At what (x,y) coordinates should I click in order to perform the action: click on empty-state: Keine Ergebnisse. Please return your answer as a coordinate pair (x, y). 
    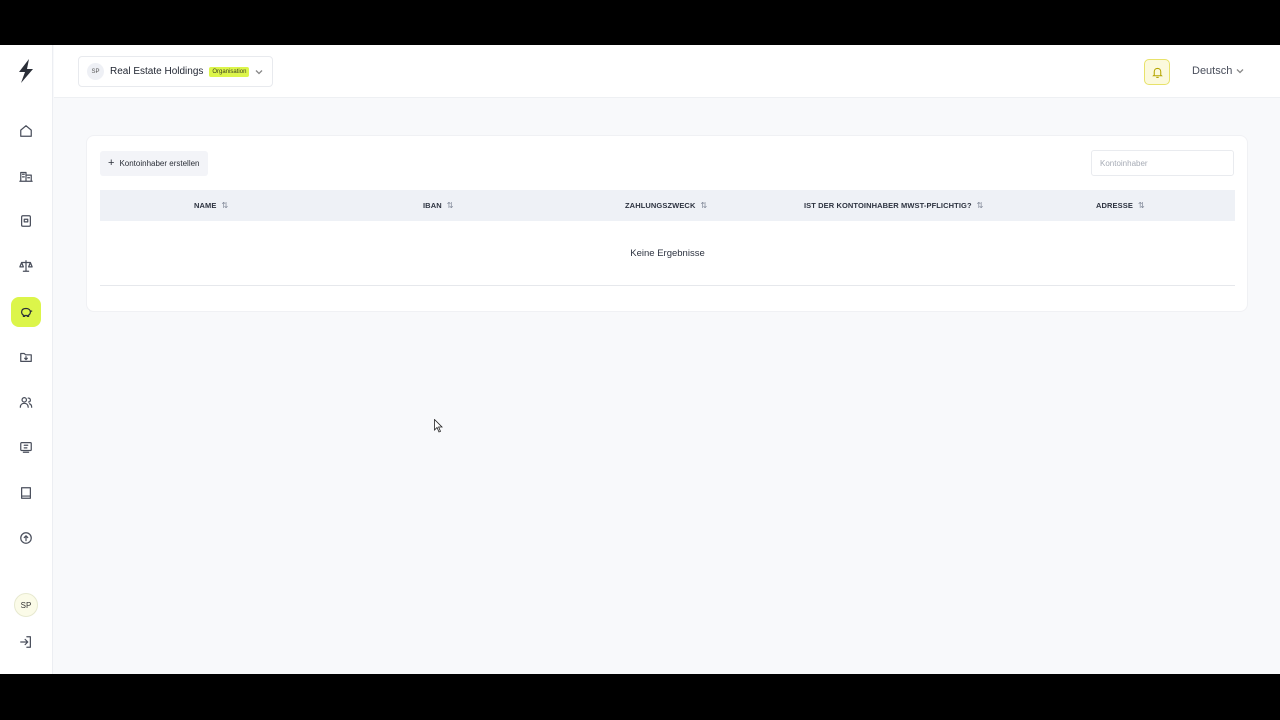
    Looking at the image, I should click on (667, 253).